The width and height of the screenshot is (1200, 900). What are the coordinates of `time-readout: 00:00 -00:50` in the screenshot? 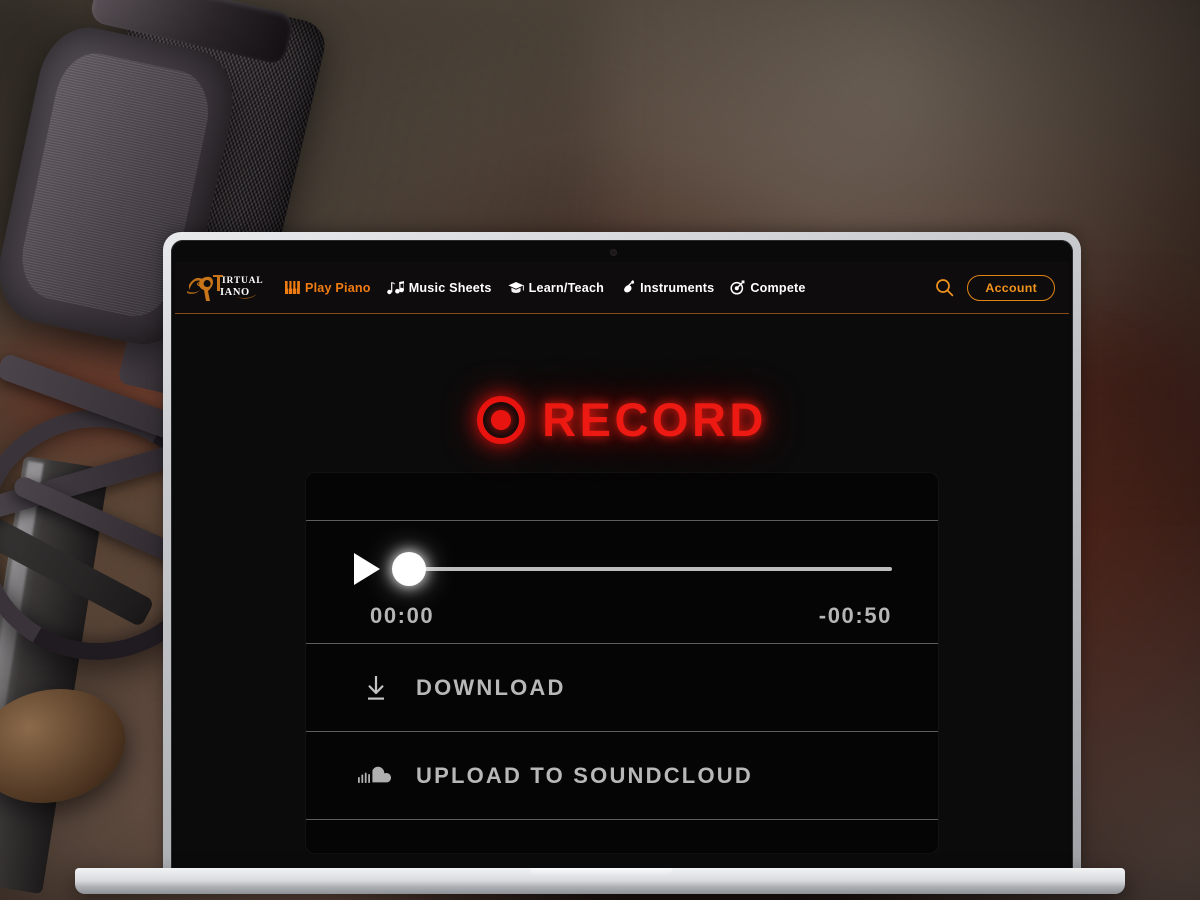 It's located at (622, 612).